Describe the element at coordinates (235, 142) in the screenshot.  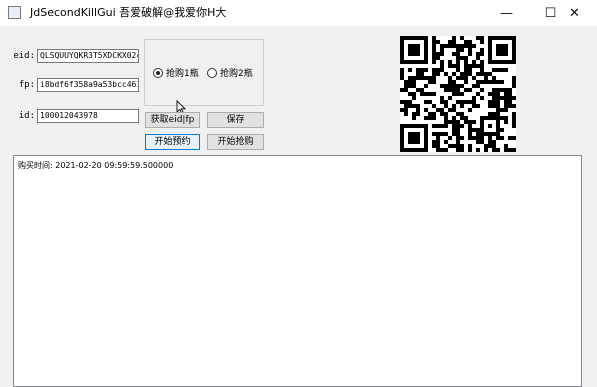
I see `start-buy-button: 开始抢购` at that location.